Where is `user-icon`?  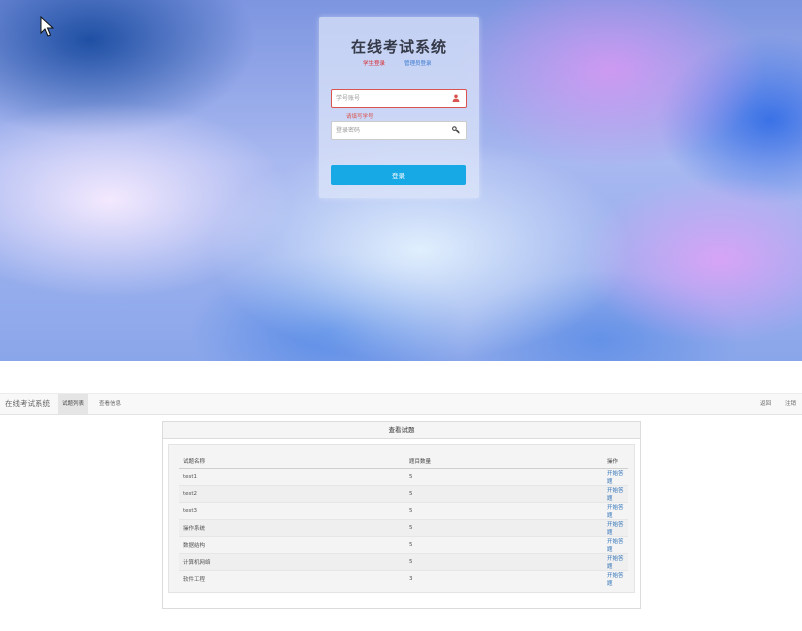 user-icon is located at coordinates (456, 98).